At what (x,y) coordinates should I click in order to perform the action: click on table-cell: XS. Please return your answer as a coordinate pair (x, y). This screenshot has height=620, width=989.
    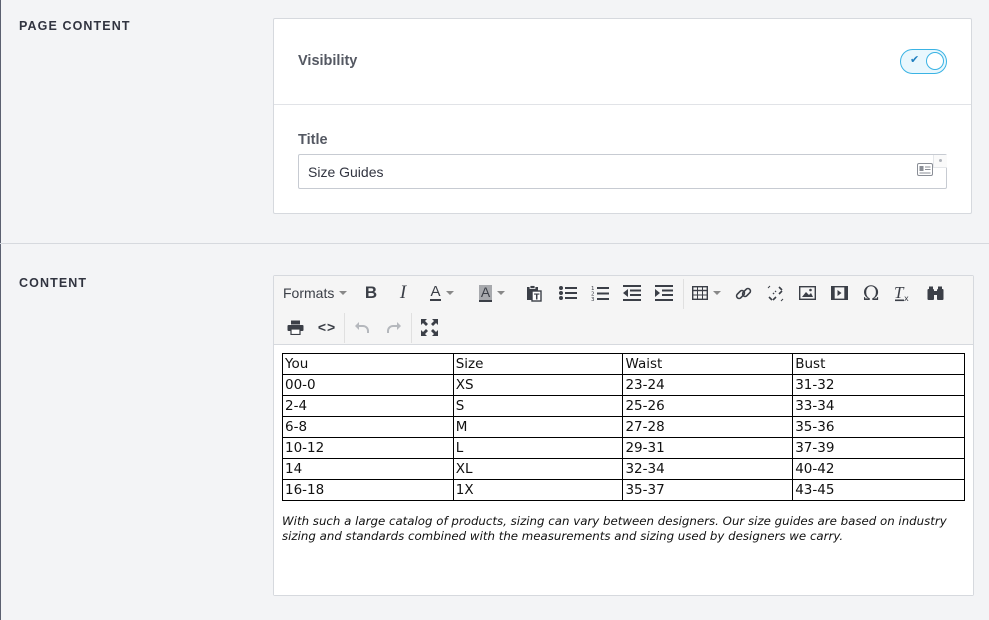
    Looking at the image, I should click on (538, 385).